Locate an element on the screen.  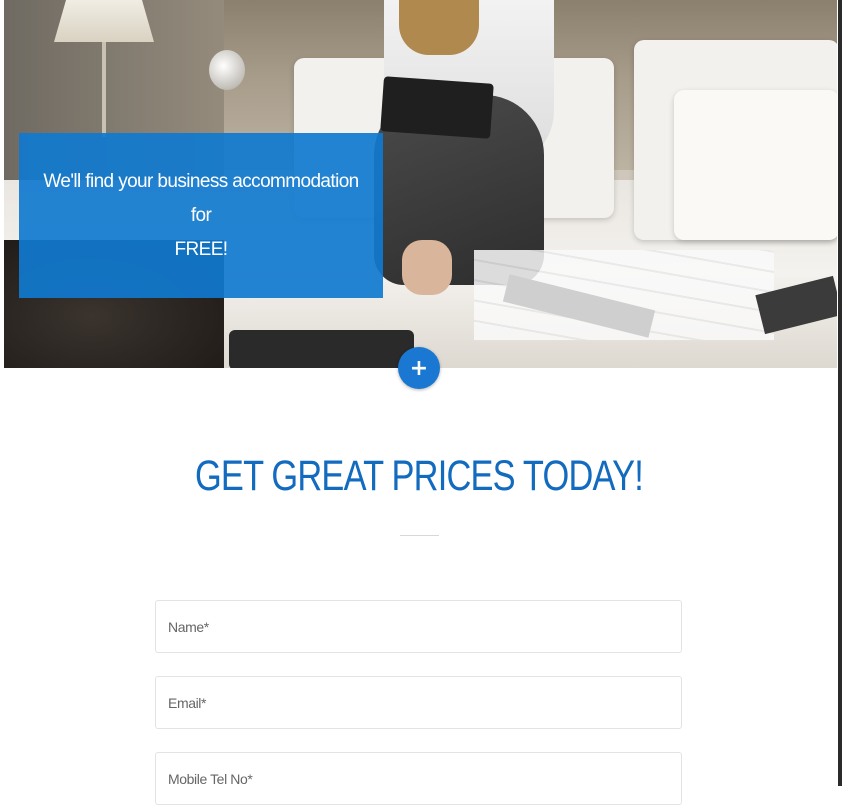
person-hair is located at coordinates (439, 27).